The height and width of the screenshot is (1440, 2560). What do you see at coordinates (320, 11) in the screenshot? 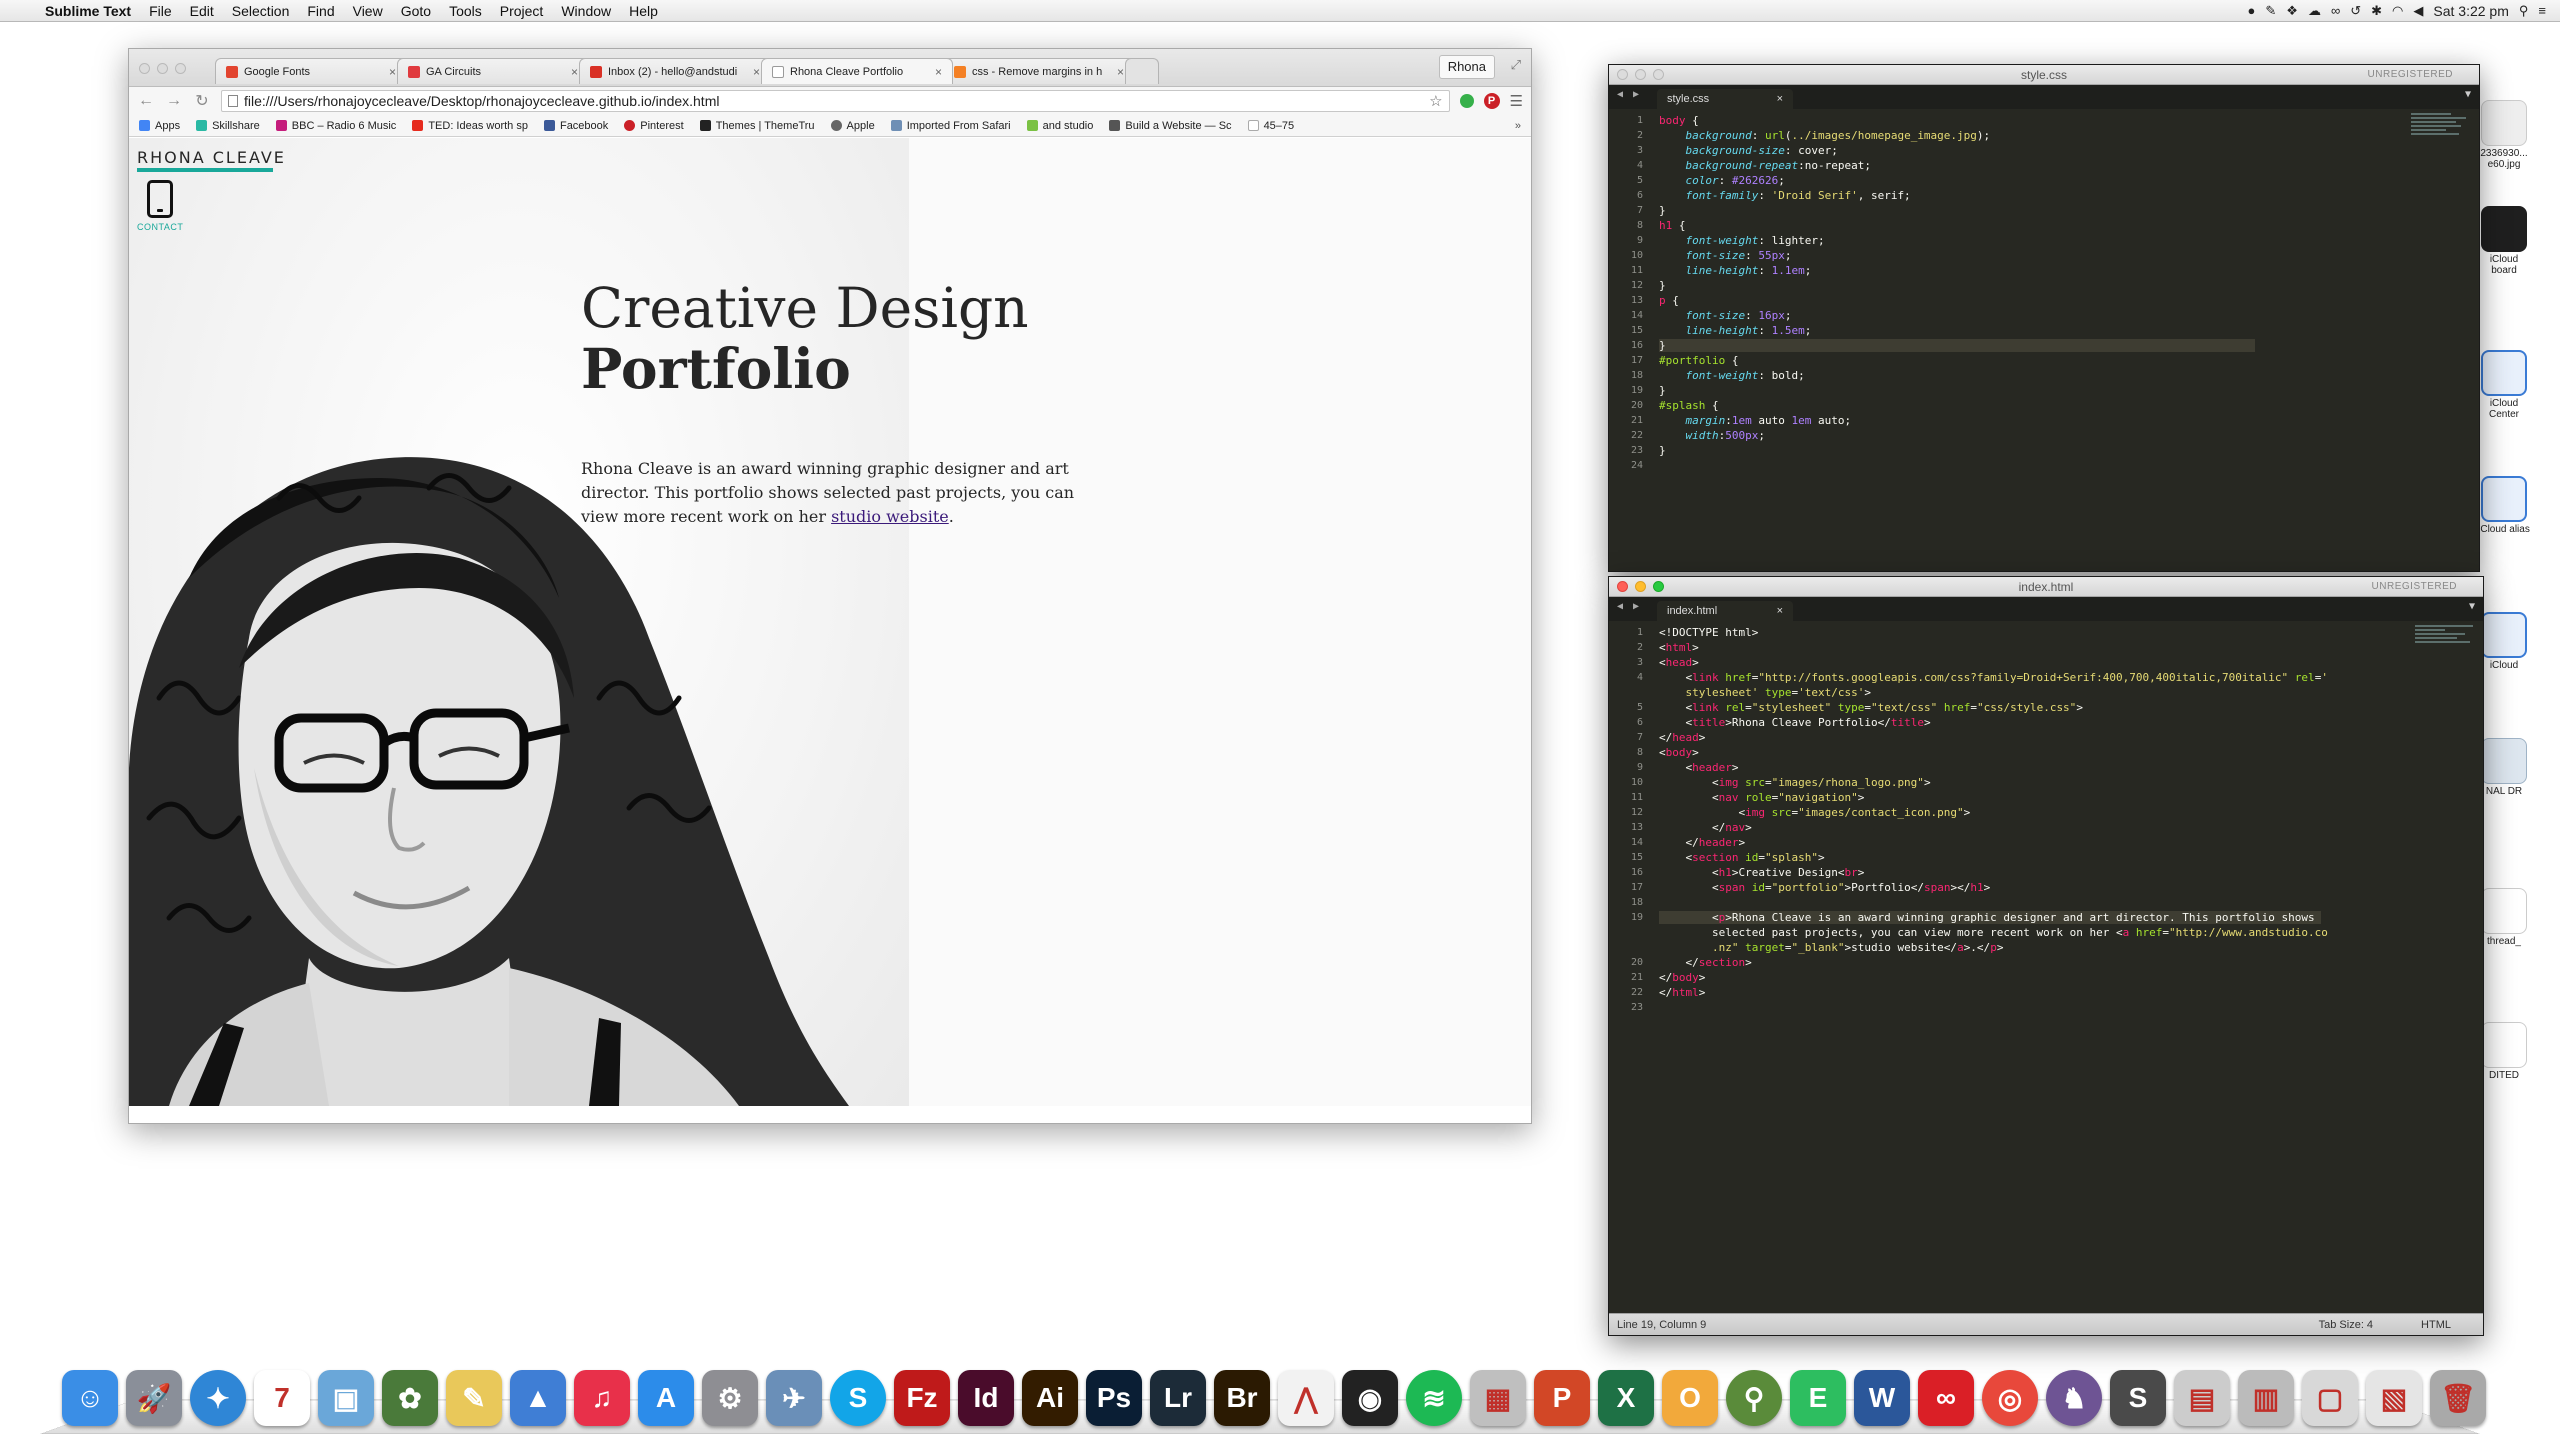
I see `menu-find: Find` at bounding box center [320, 11].